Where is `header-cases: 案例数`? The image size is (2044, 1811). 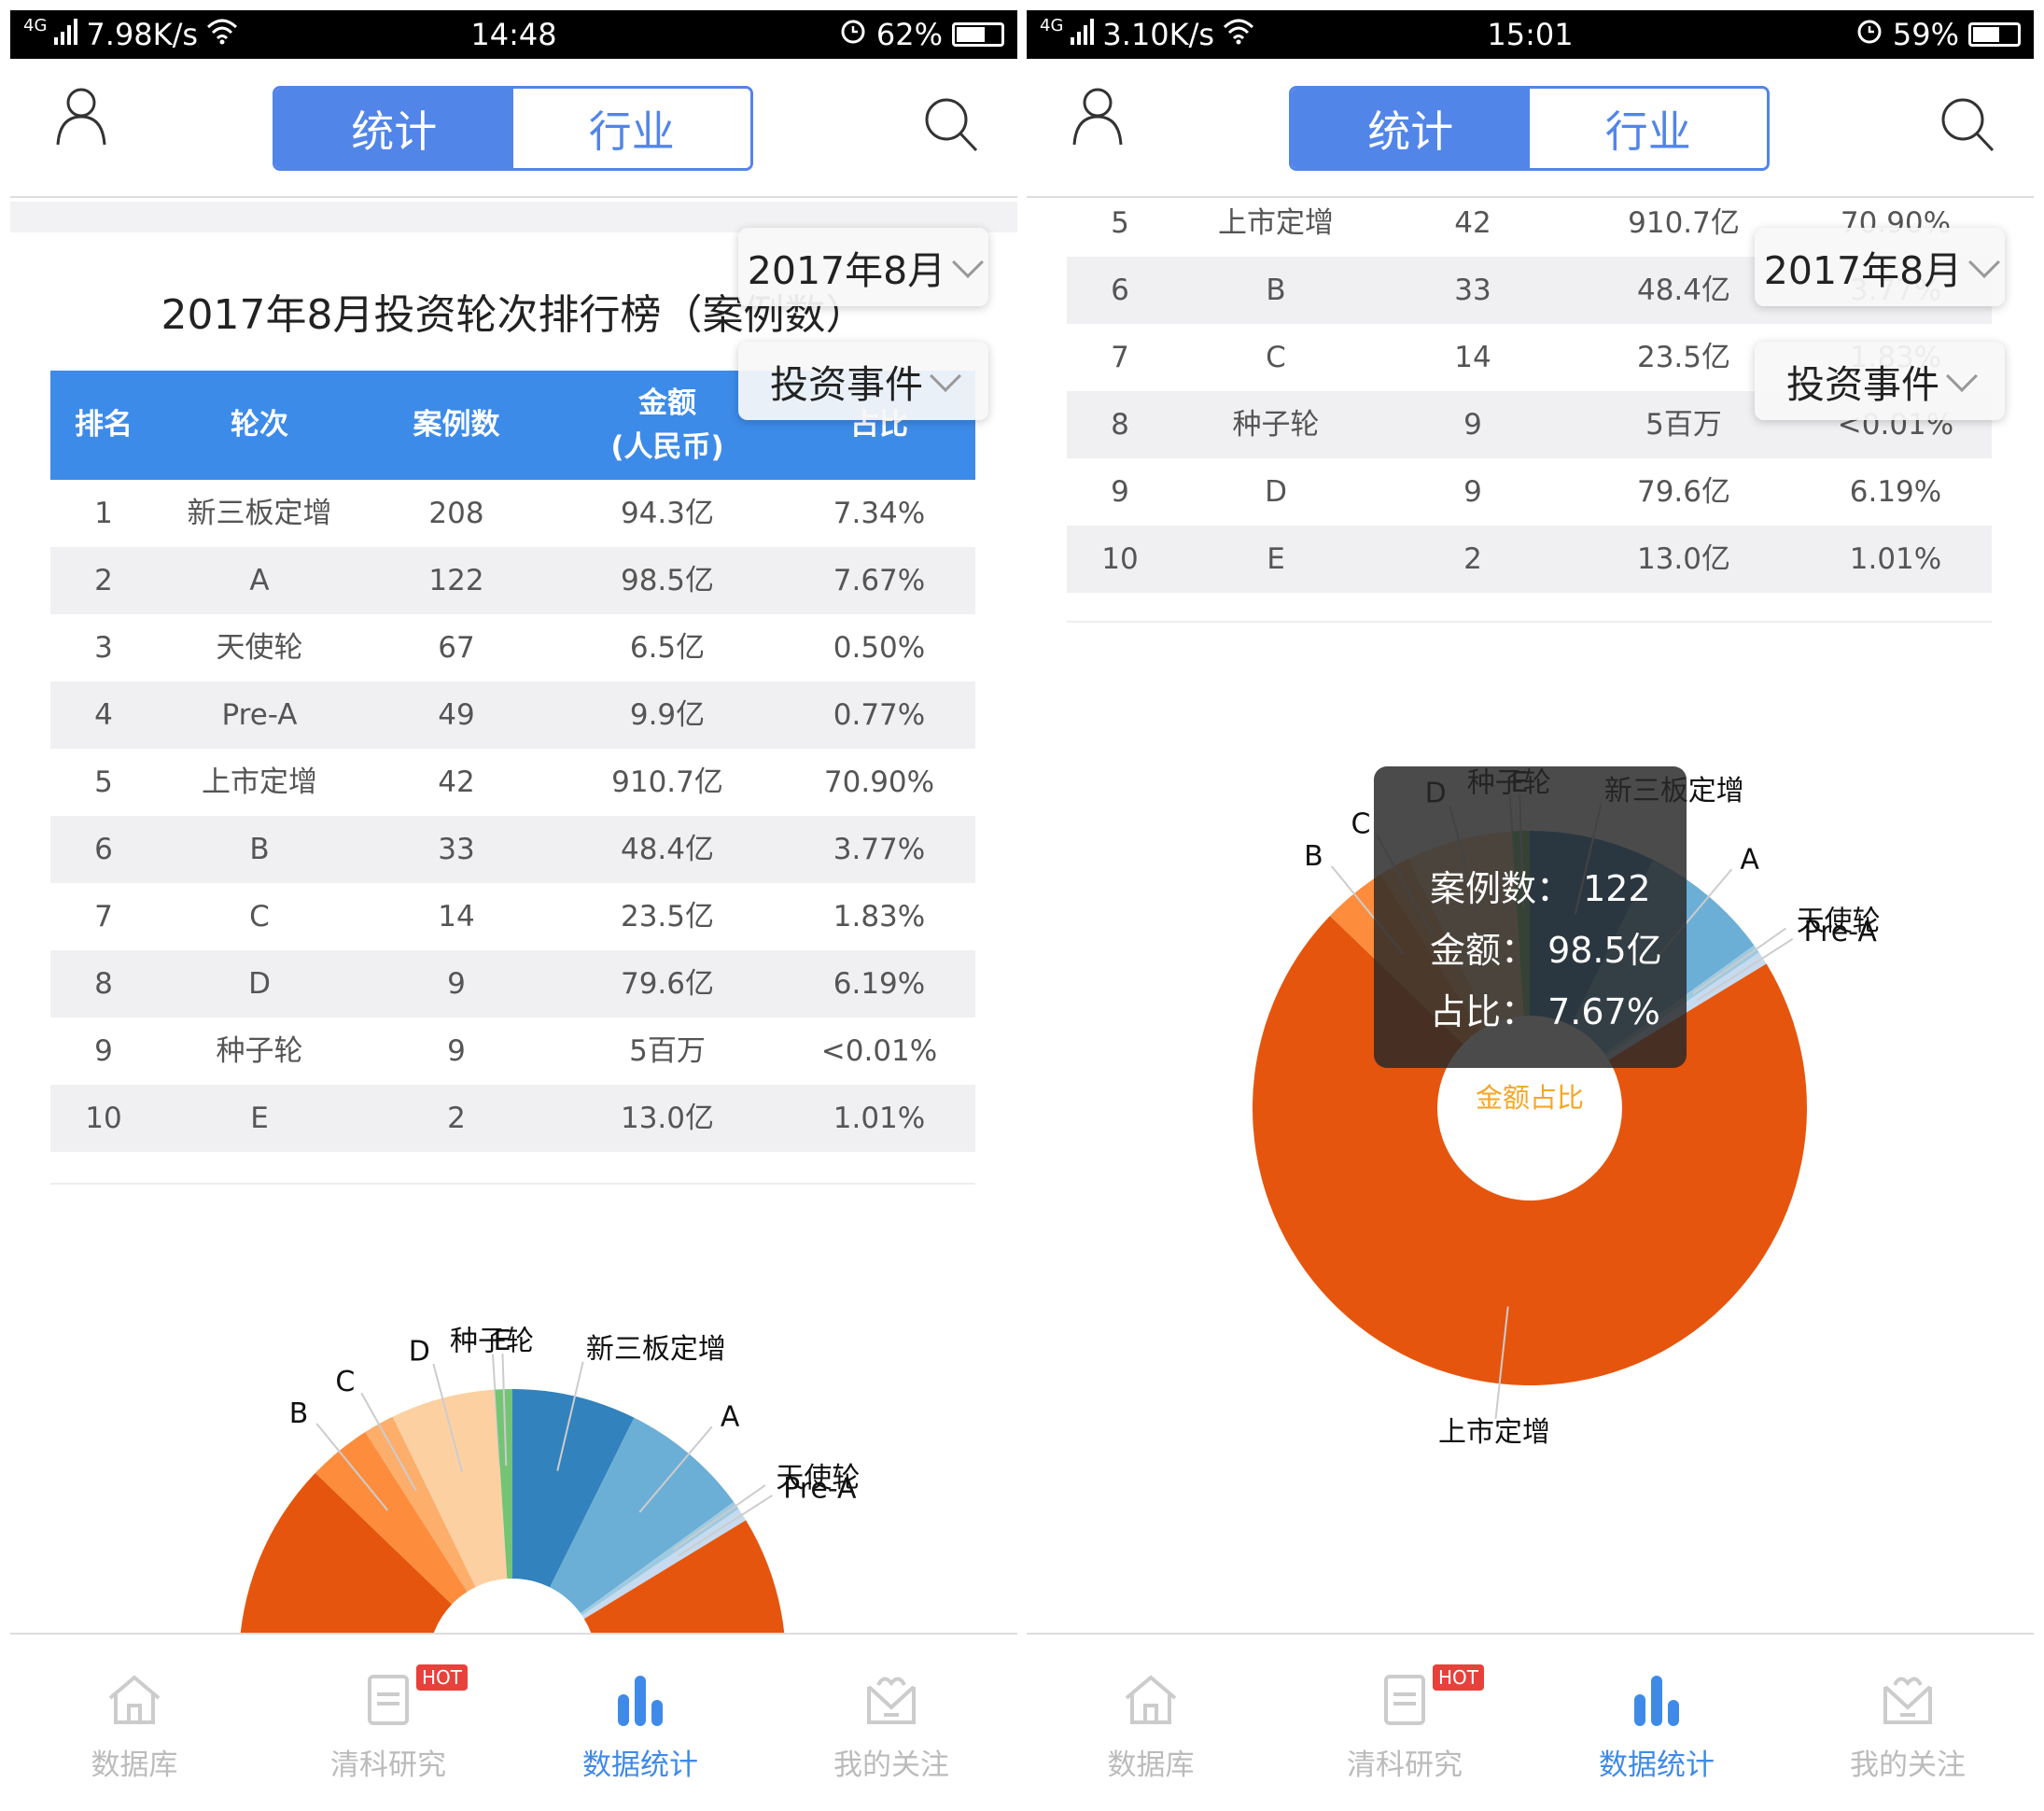 header-cases: 案例数 is located at coordinates (456, 425).